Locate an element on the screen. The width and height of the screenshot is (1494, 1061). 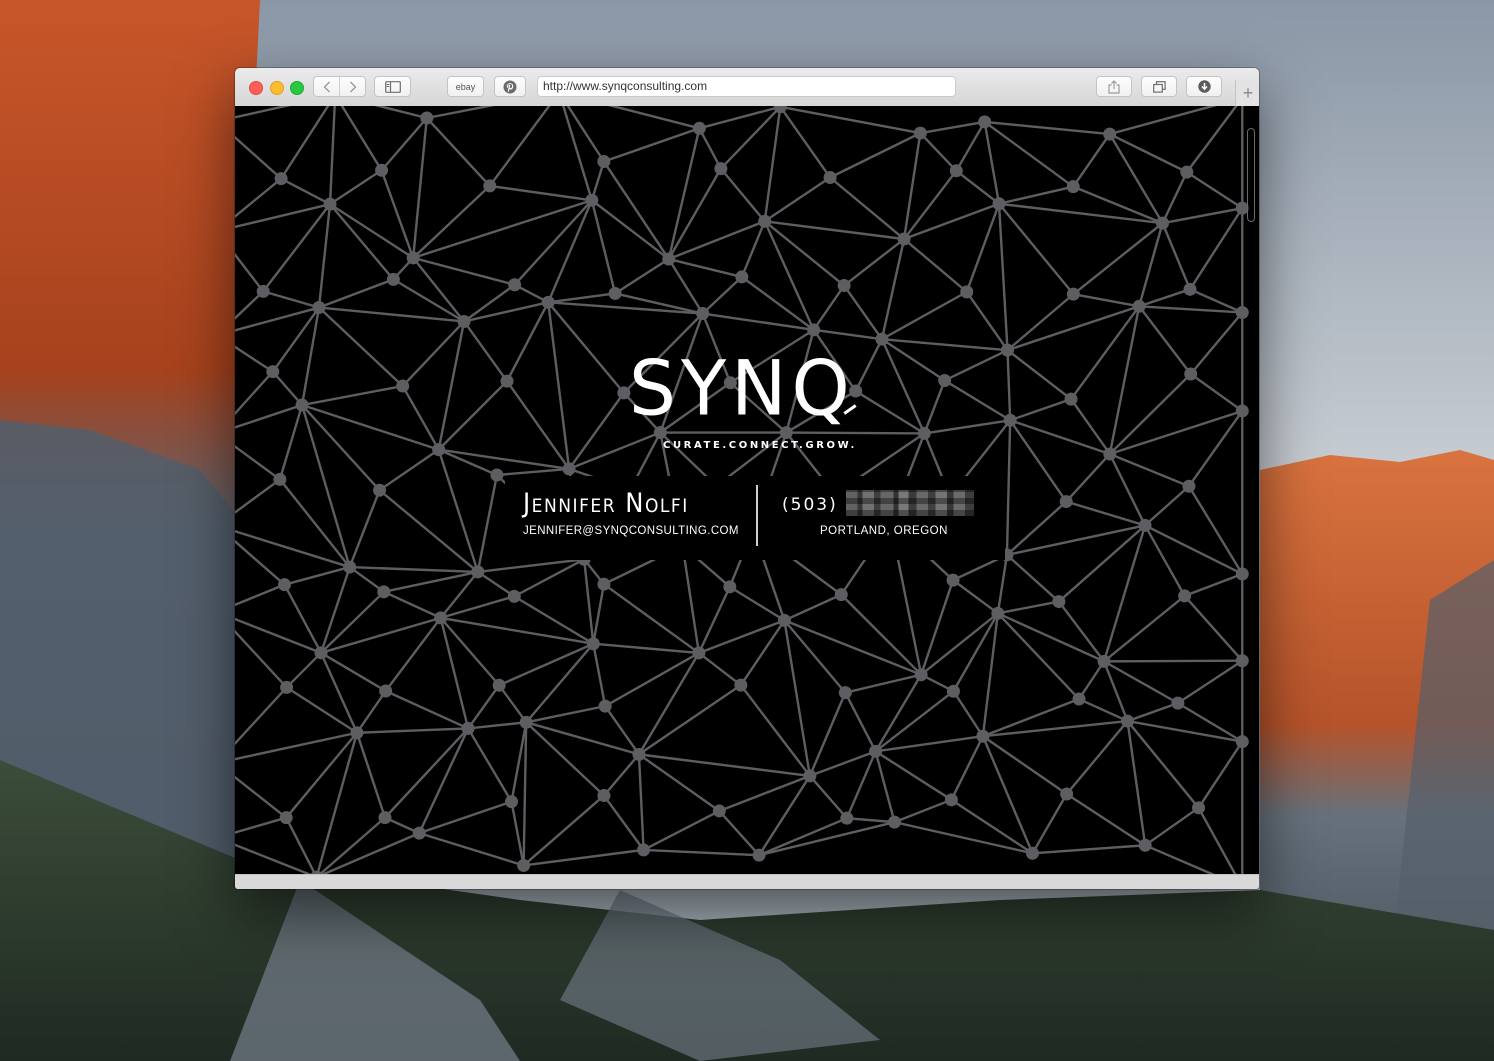
share-icon is located at coordinates (1114, 86).